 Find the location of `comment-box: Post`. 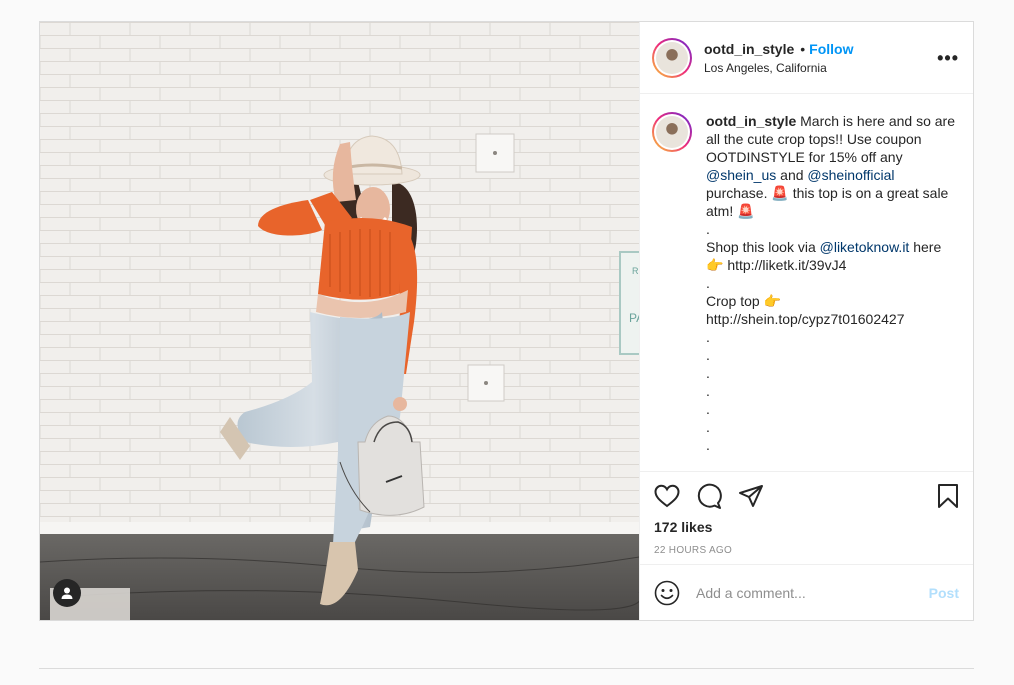

comment-box: Post is located at coordinates (806, 592).